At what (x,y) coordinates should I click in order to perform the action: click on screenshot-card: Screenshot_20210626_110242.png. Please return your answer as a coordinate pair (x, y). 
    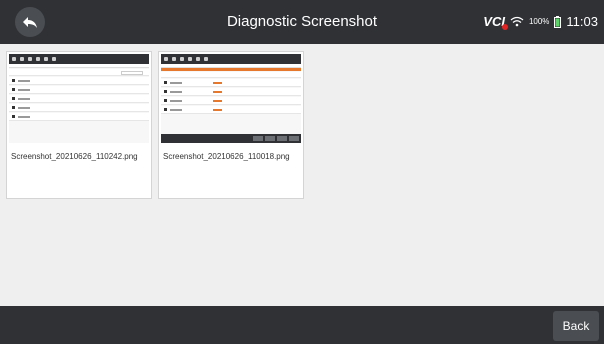
    Looking at the image, I should click on (79, 125).